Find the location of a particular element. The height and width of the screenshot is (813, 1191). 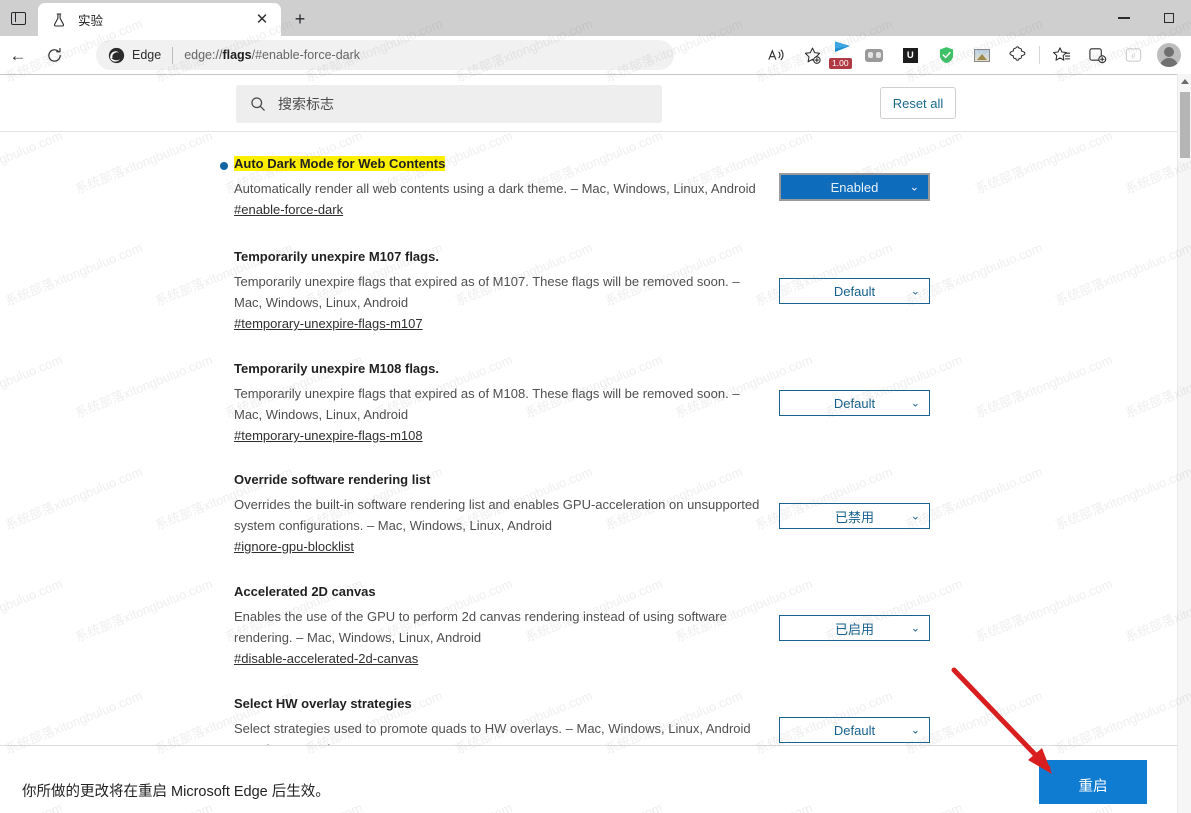

flag-title: Select HW overlay strategies is located at coordinates (323, 703).